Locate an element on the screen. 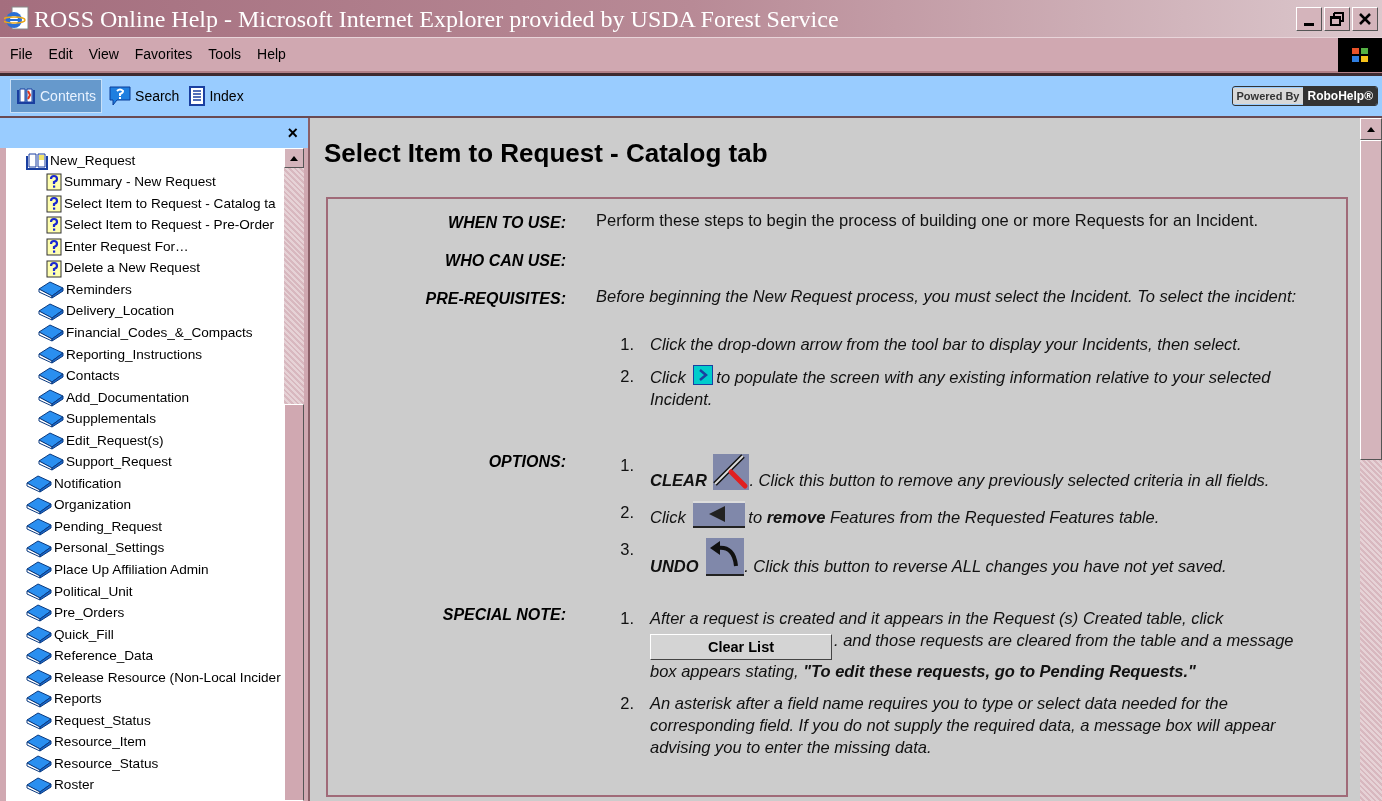 The width and height of the screenshot is (1382, 801). step-text: box appears stating, "To edit these requests, go to Pending Requests." is located at coordinates (923, 671).